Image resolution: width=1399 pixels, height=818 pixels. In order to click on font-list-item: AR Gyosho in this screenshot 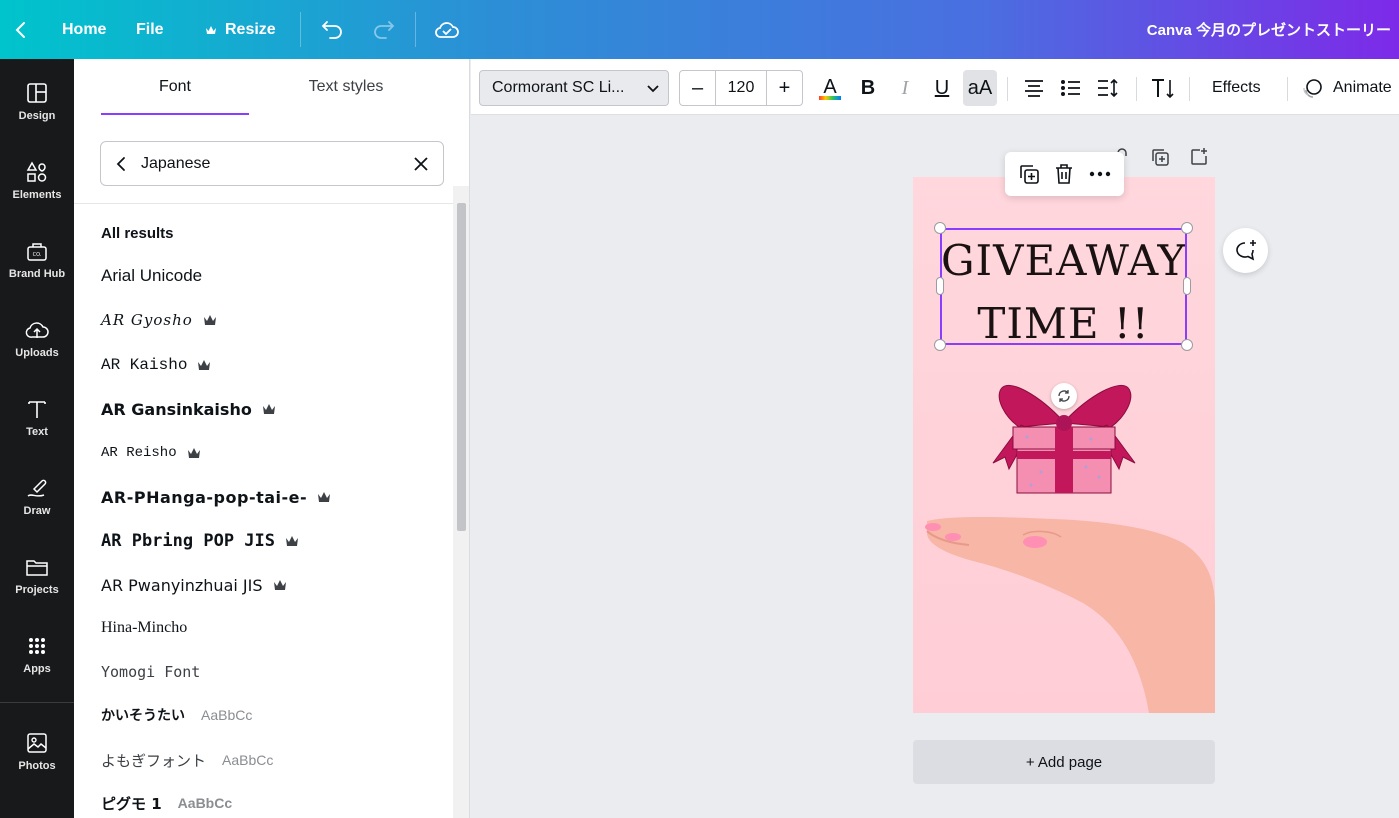, I will do `click(159, 320)`.